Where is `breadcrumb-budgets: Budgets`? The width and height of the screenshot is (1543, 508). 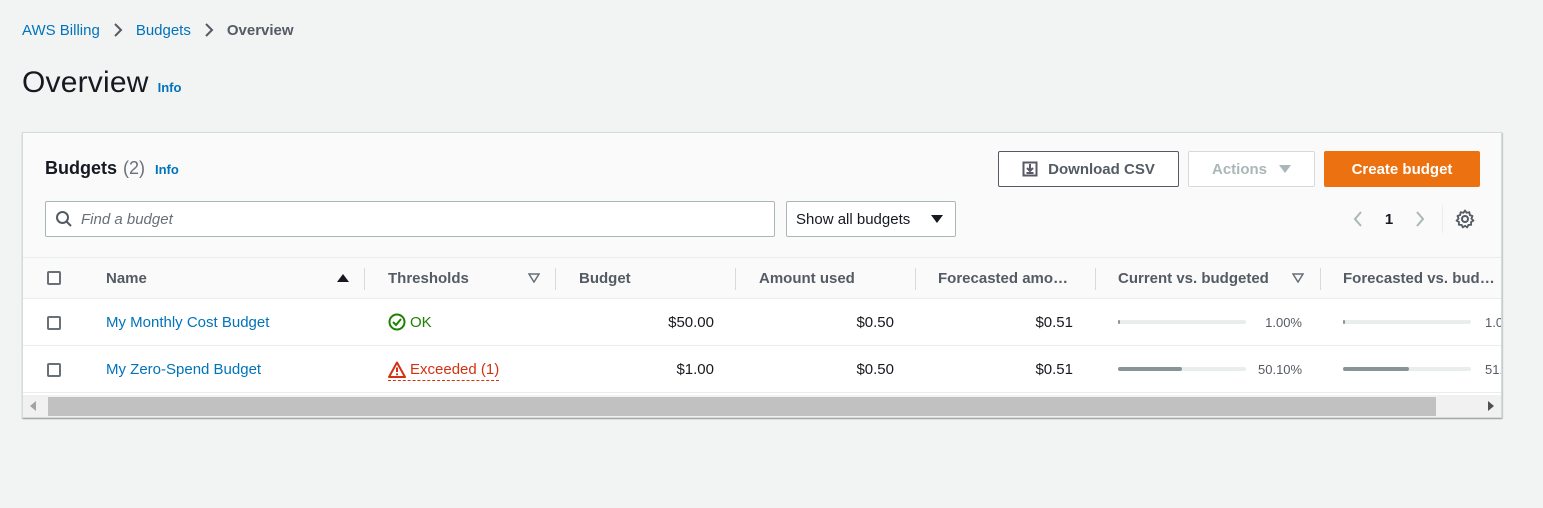 breadcrumb-budgets: Budgets is located at coordinates (163, 30).